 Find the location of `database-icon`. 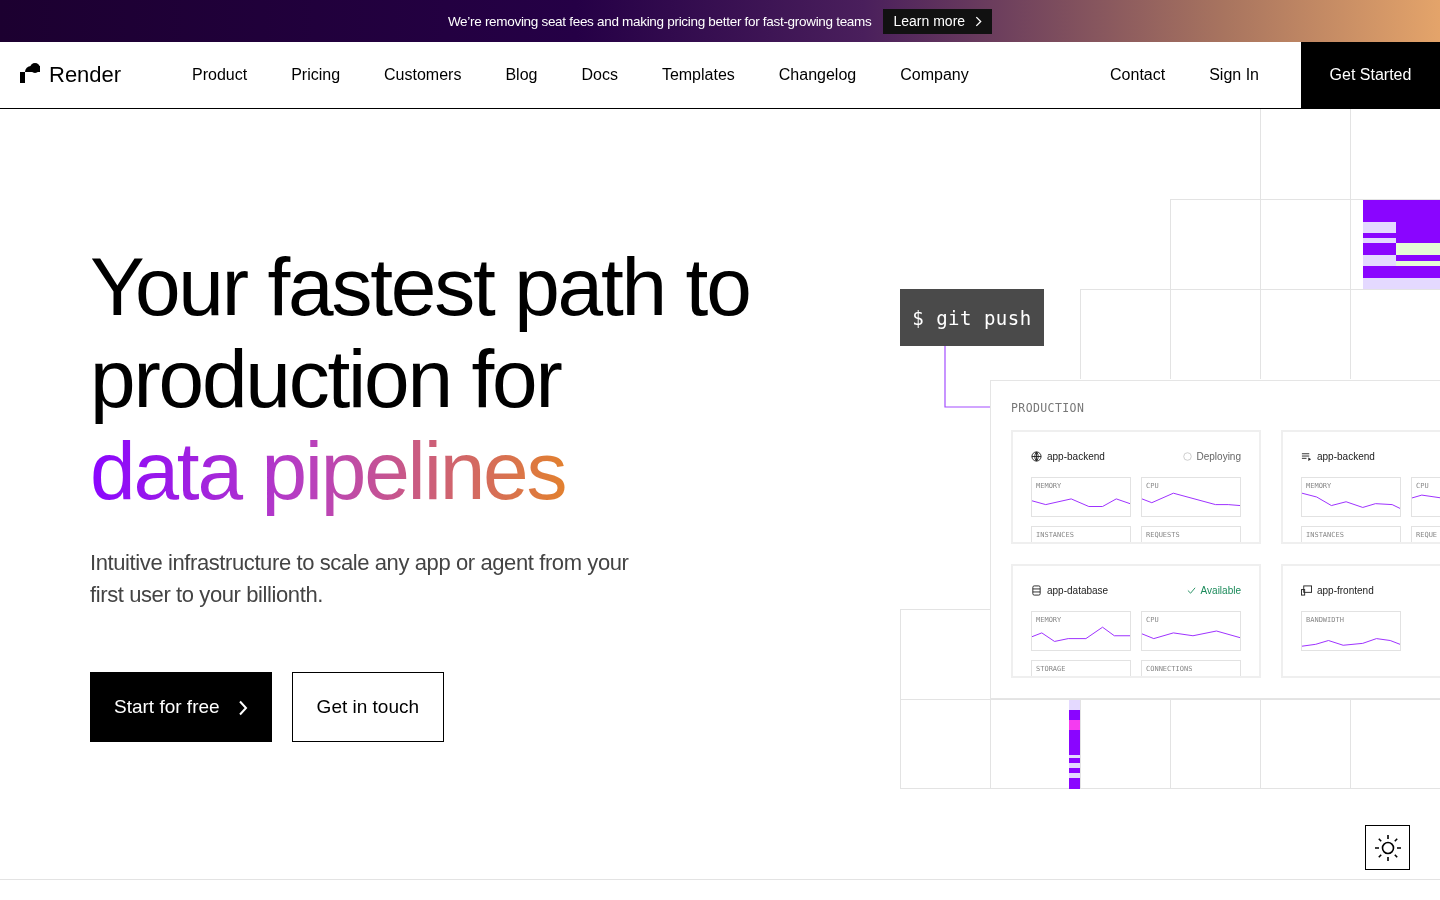

database-icon is located at coordinates (1036, 590).